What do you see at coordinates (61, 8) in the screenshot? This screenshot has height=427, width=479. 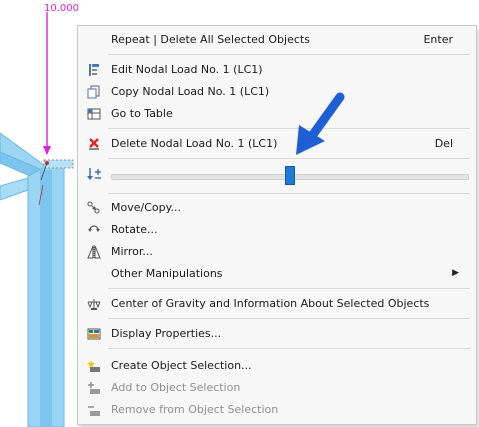 I see `load-value-label: 10.000` at bounding box center [61, 8].